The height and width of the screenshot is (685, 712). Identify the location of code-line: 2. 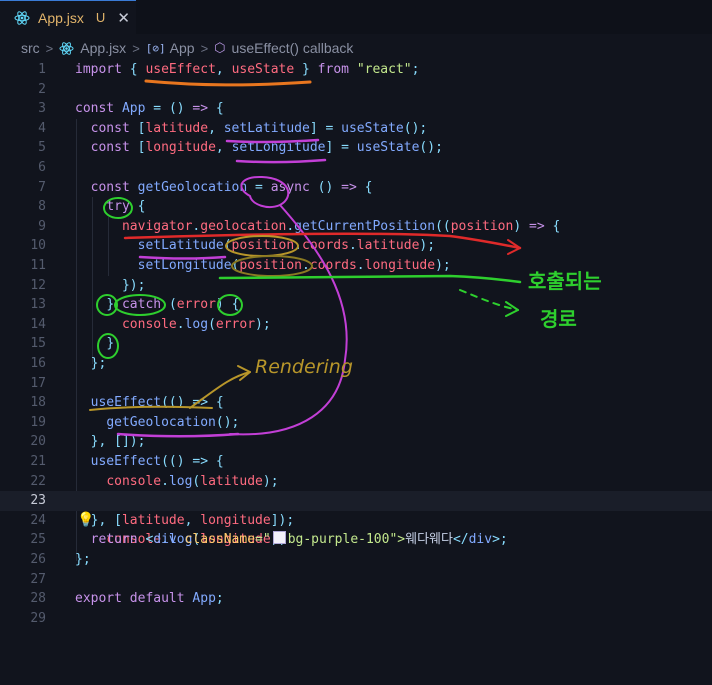
(356, 90).